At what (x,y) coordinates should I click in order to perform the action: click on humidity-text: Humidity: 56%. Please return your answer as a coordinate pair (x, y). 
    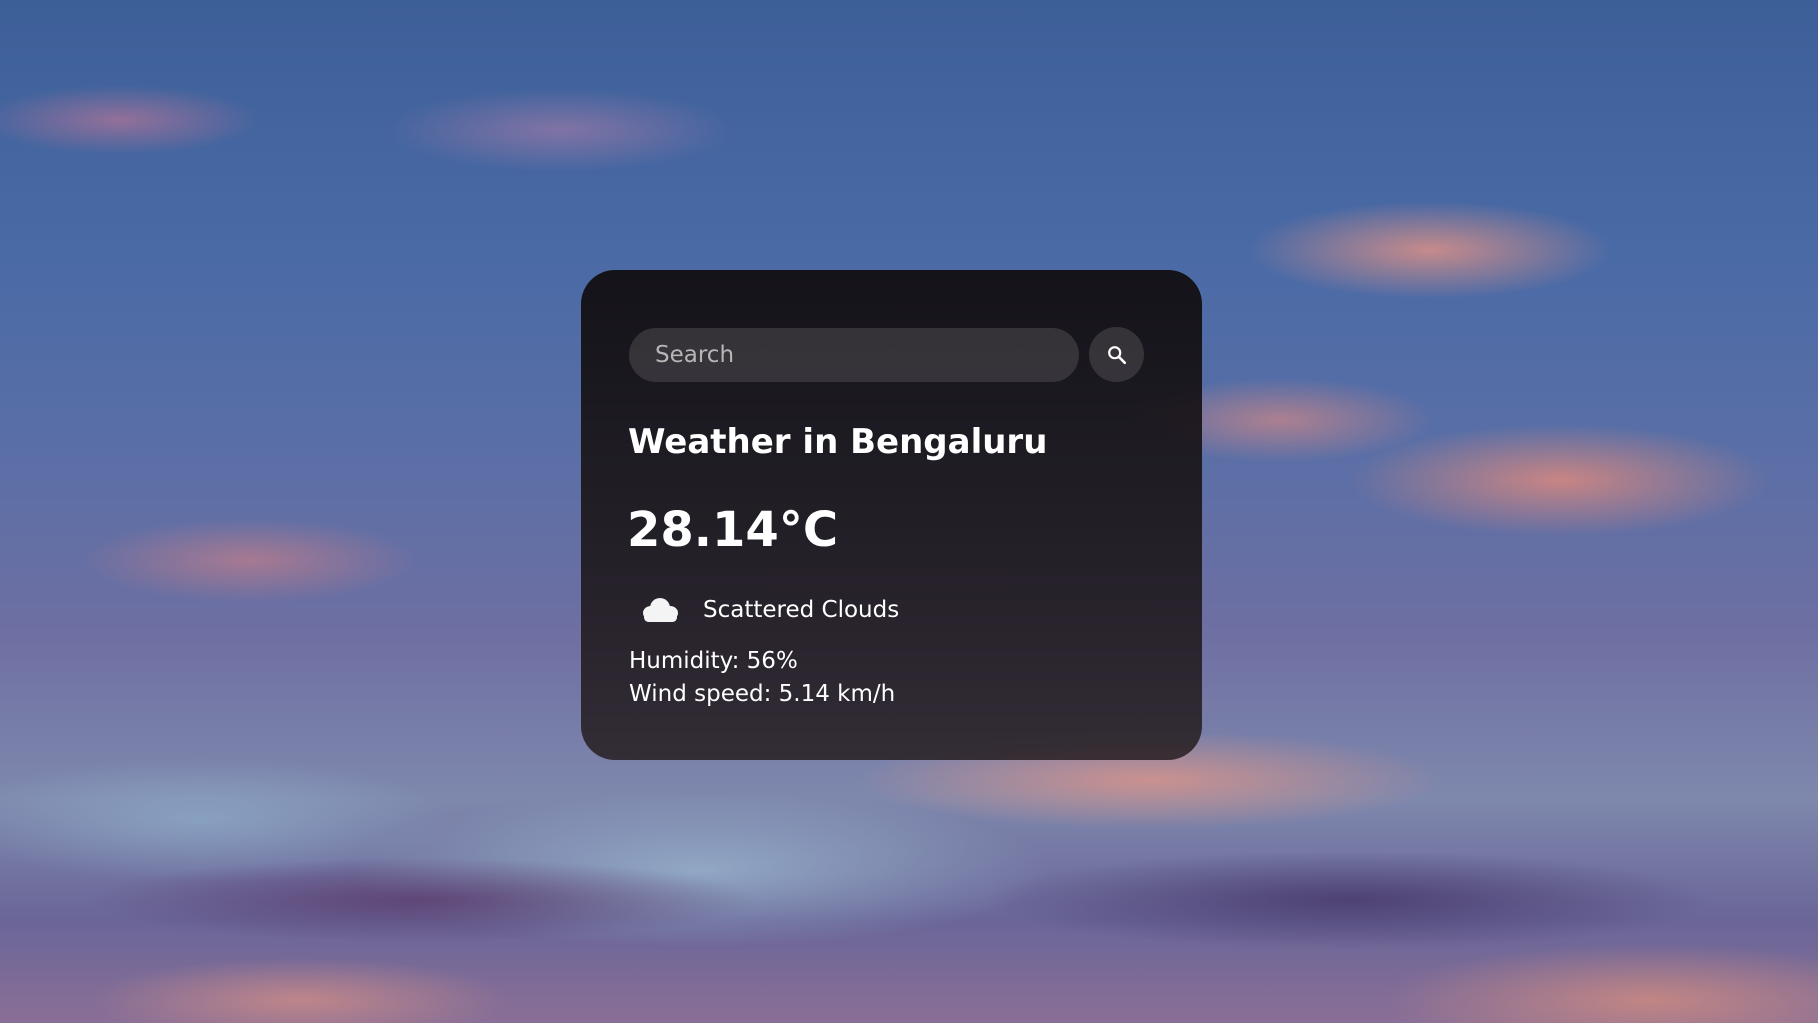
    Looking at the image, I should click on (713, 661).